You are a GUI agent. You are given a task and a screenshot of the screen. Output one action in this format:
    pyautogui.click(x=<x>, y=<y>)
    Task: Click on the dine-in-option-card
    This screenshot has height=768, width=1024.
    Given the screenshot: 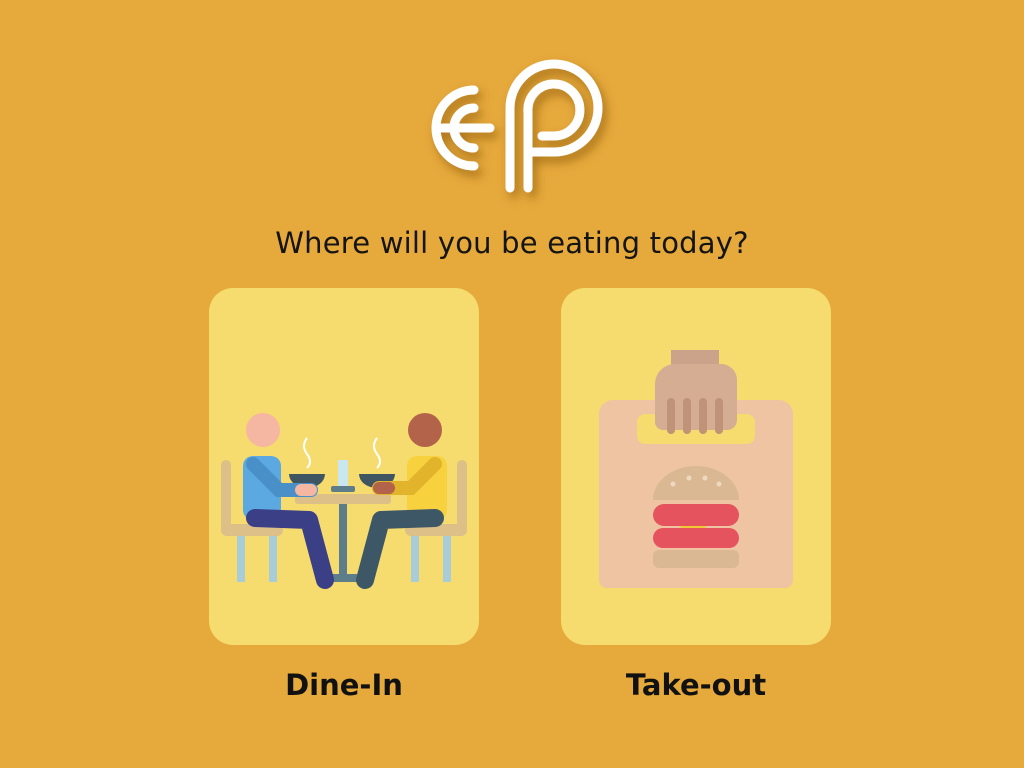 What is the action you would take?
    pyautogui.click(x=344, y=466)
    